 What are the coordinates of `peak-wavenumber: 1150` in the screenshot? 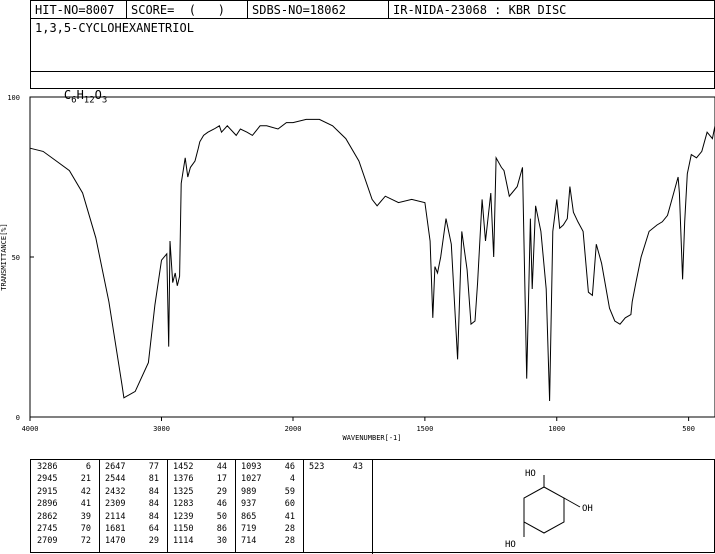 It's located at (183, 529).